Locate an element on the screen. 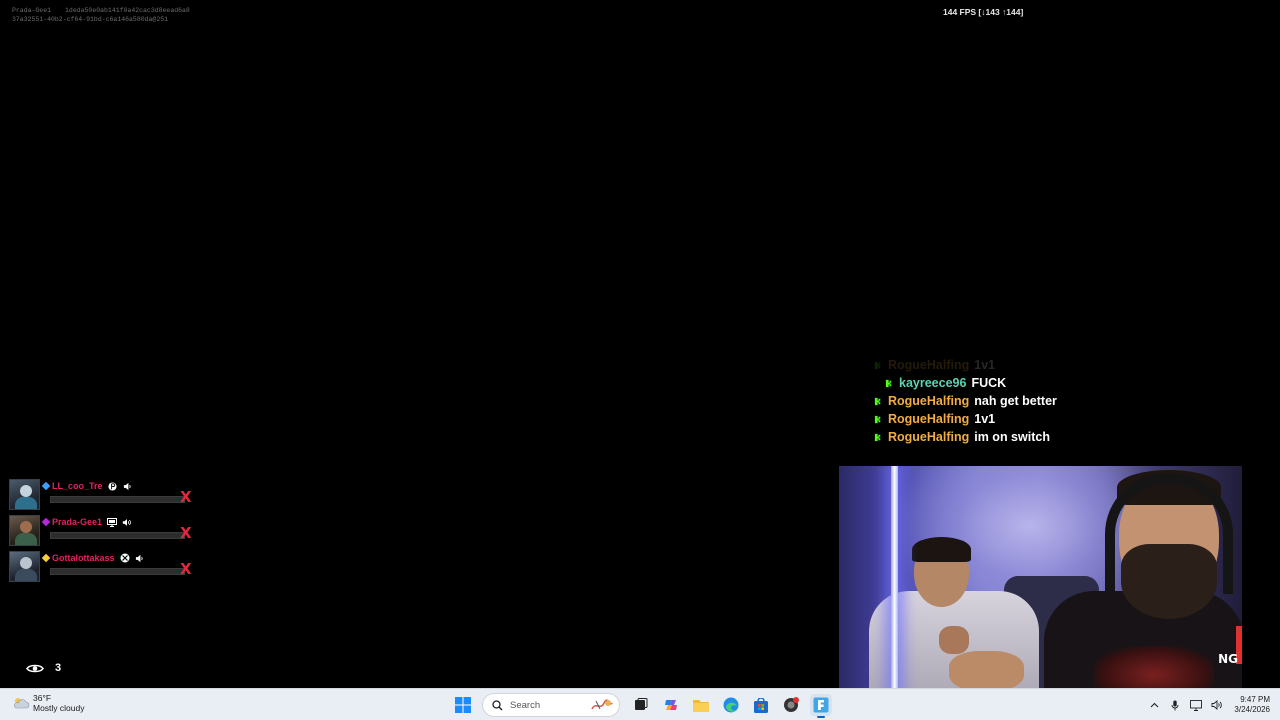  debug-session-id: 37a32551-40b2-cf64-91bd-c6a146a580da@251 is located at coordinates (90, 19).